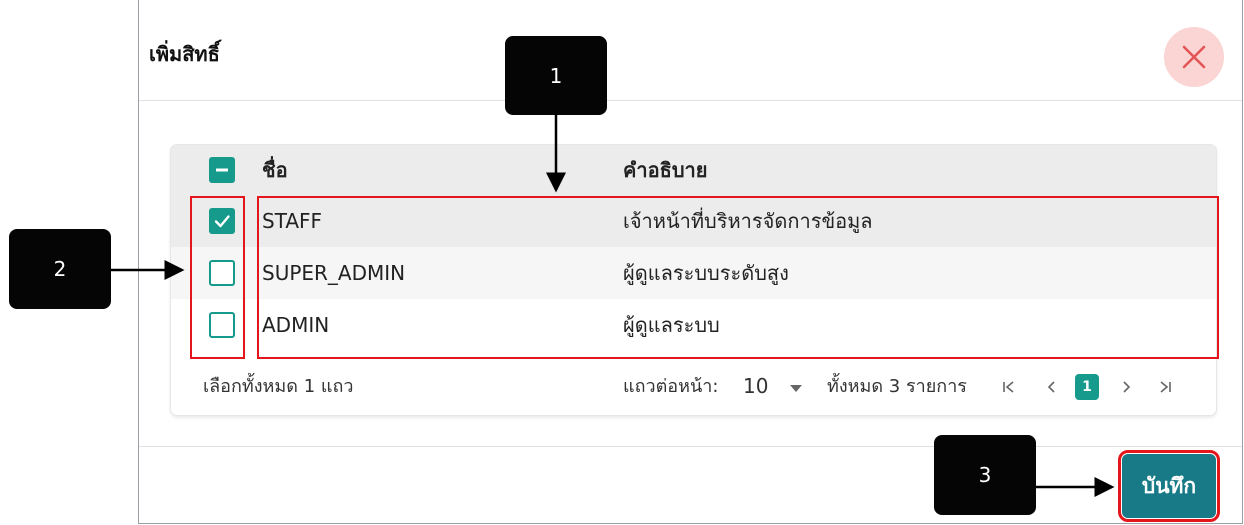 Image resolution: width=1244 pixels, height=525 pixels. Describe the element at coordinates (275, 170) in the screenshot. I see `column-header-name: ชื่อ` at that location.